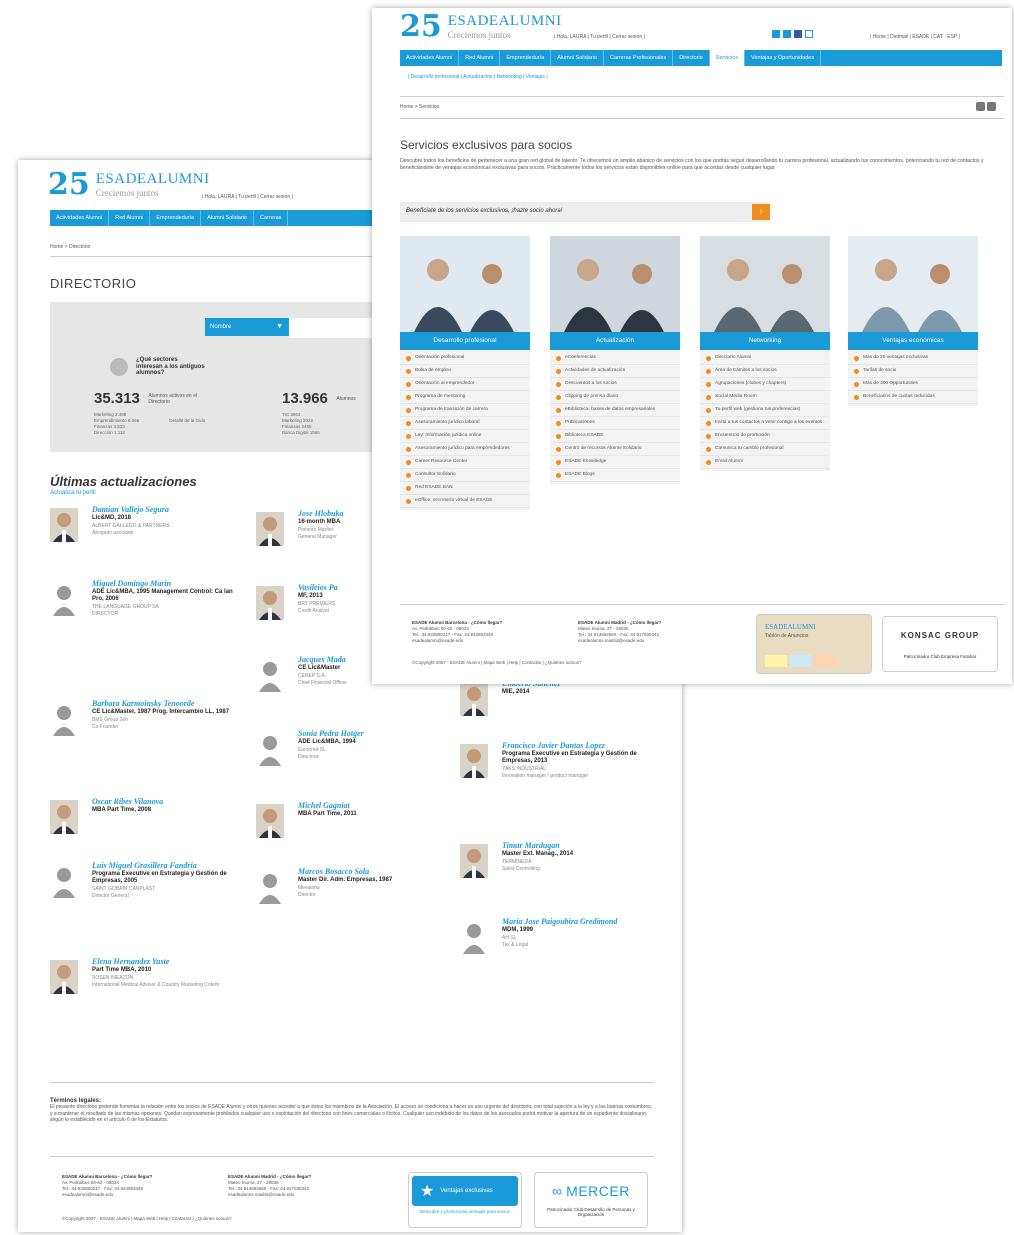 The image size is (1014, 1235). I want to click on service-list-item: Programa de mentoring, so click(465, 397).